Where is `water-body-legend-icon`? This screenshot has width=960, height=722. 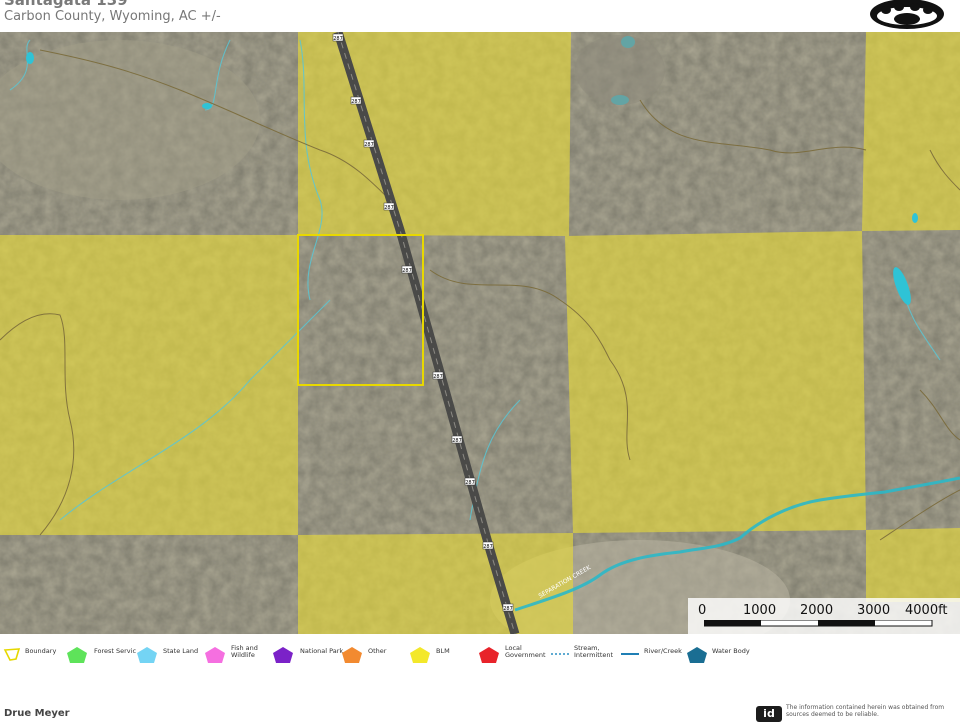 water-body-legend-icon is located at coordinates (697, 655).